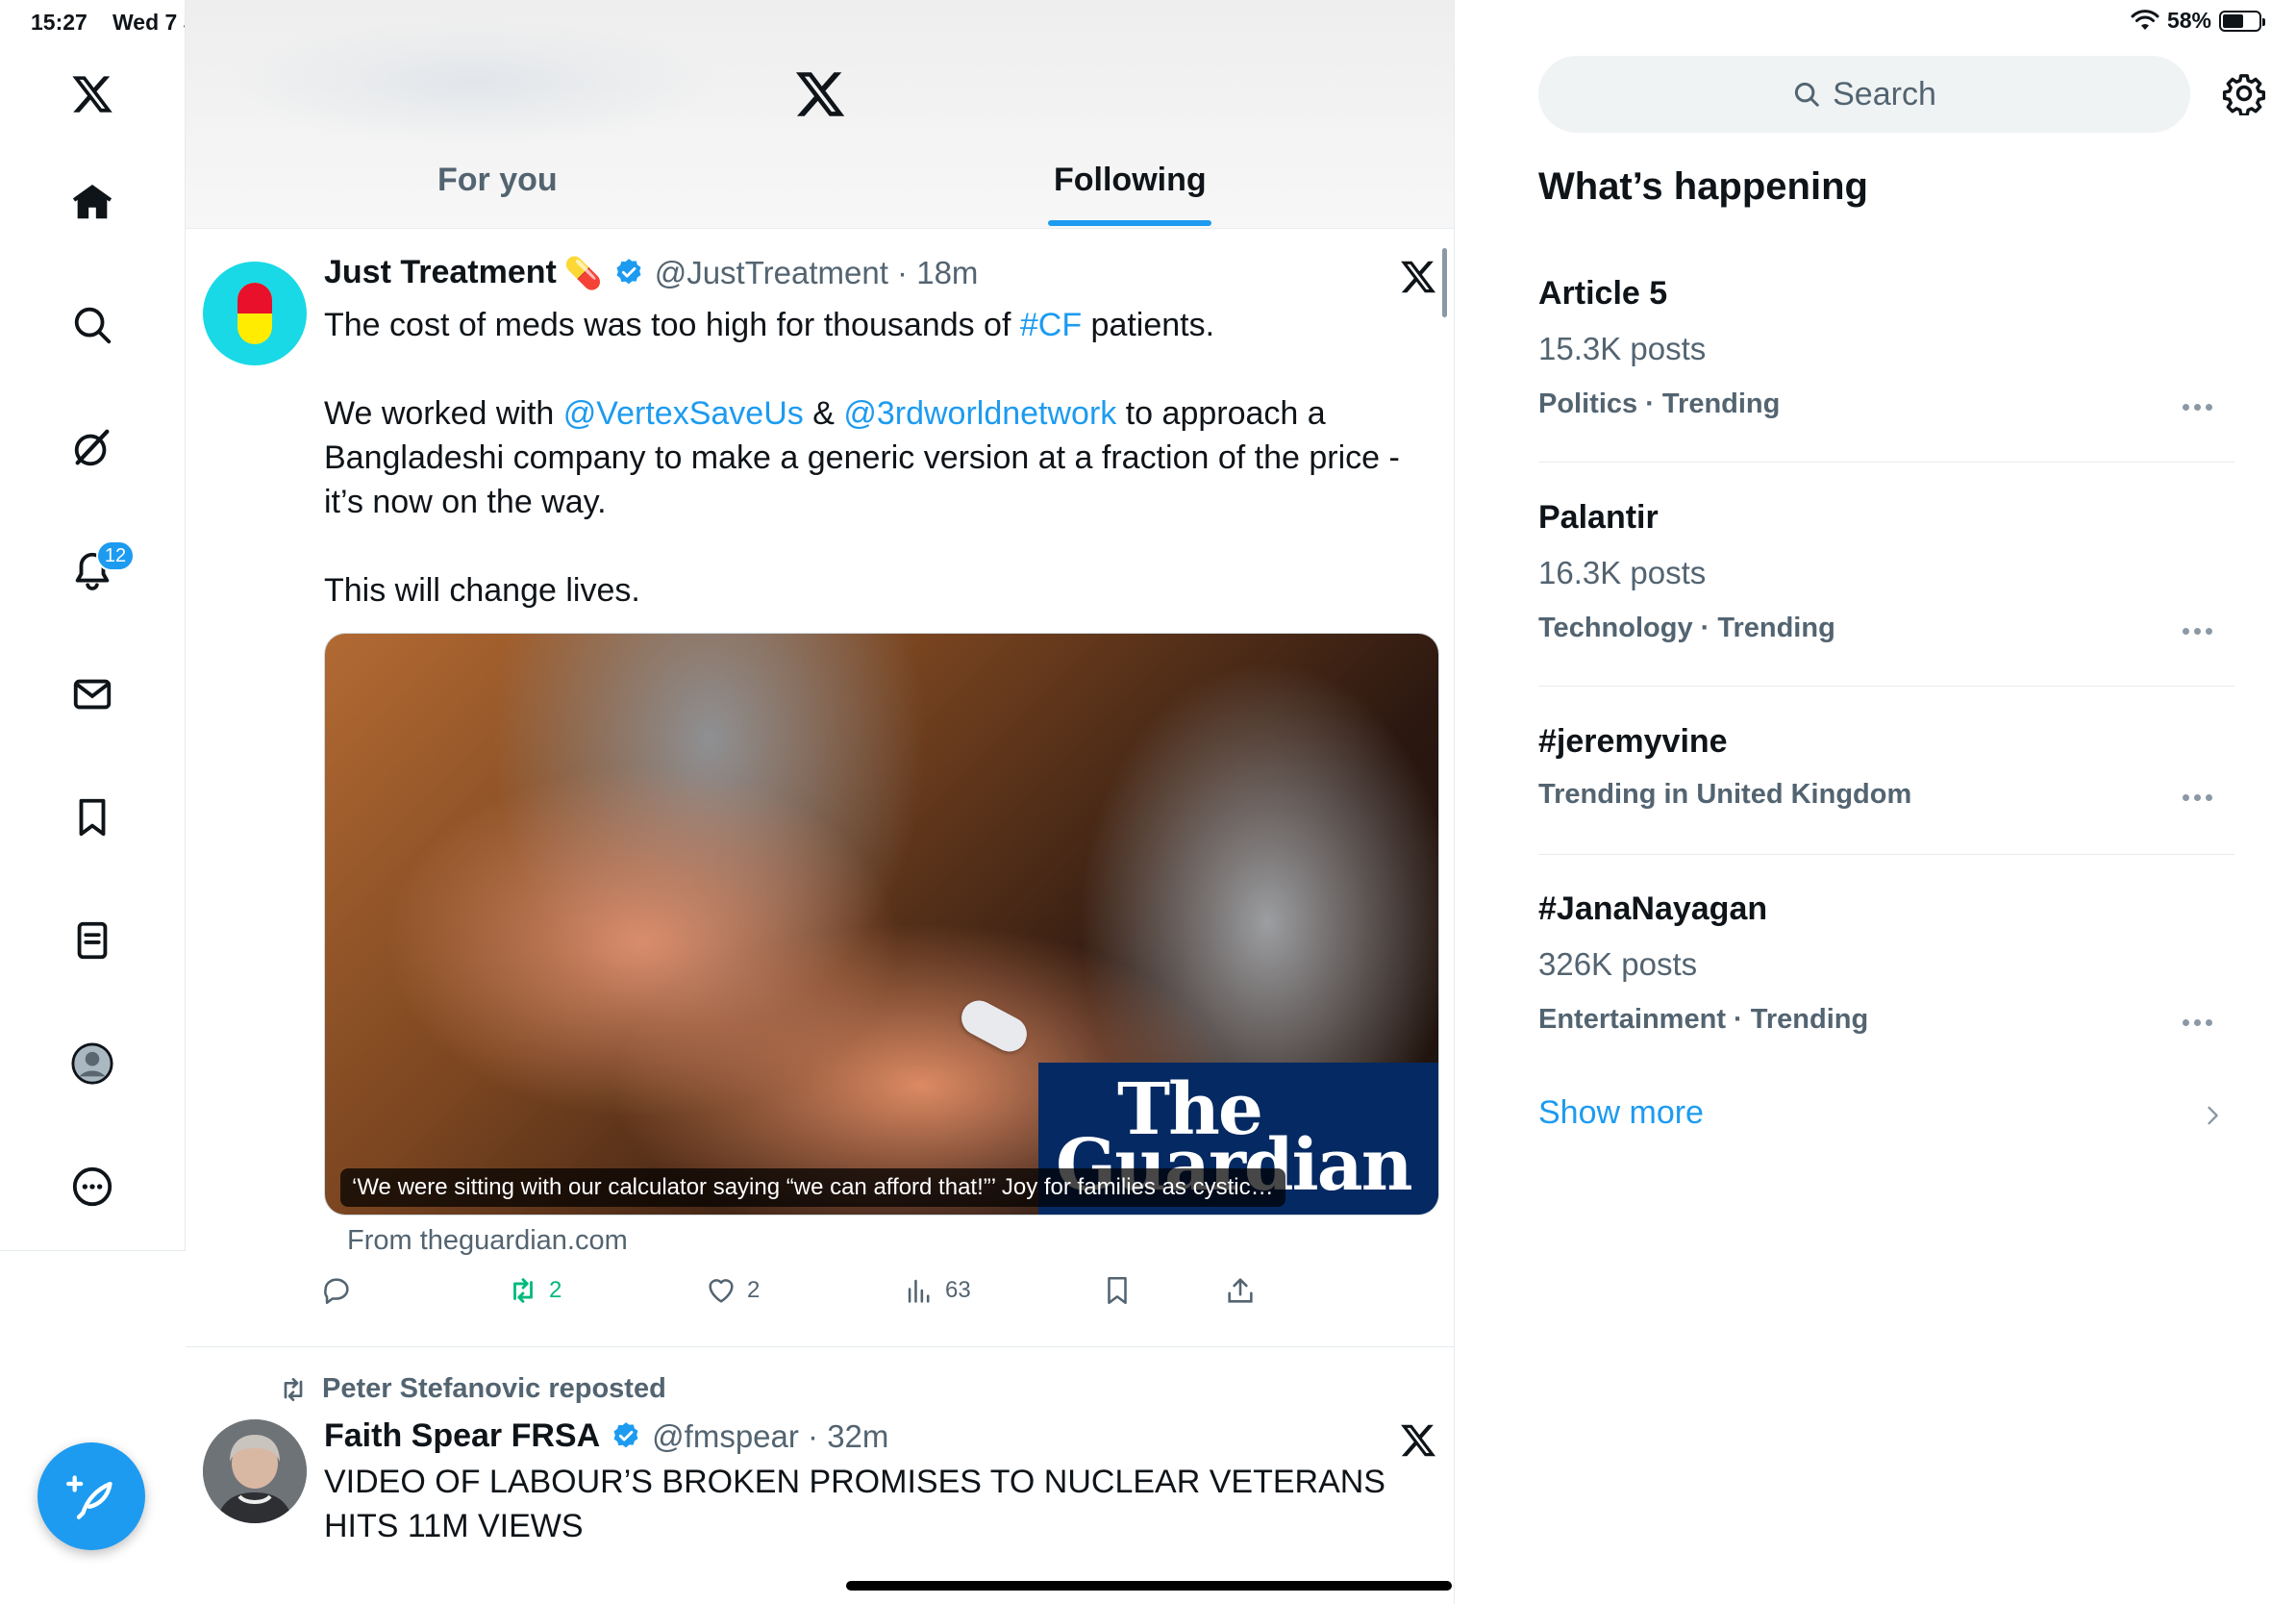 Image resolution: width=2296 pixels, height=1604 pixels. I want to click on sidebar-item-messages, so click(92, 694).